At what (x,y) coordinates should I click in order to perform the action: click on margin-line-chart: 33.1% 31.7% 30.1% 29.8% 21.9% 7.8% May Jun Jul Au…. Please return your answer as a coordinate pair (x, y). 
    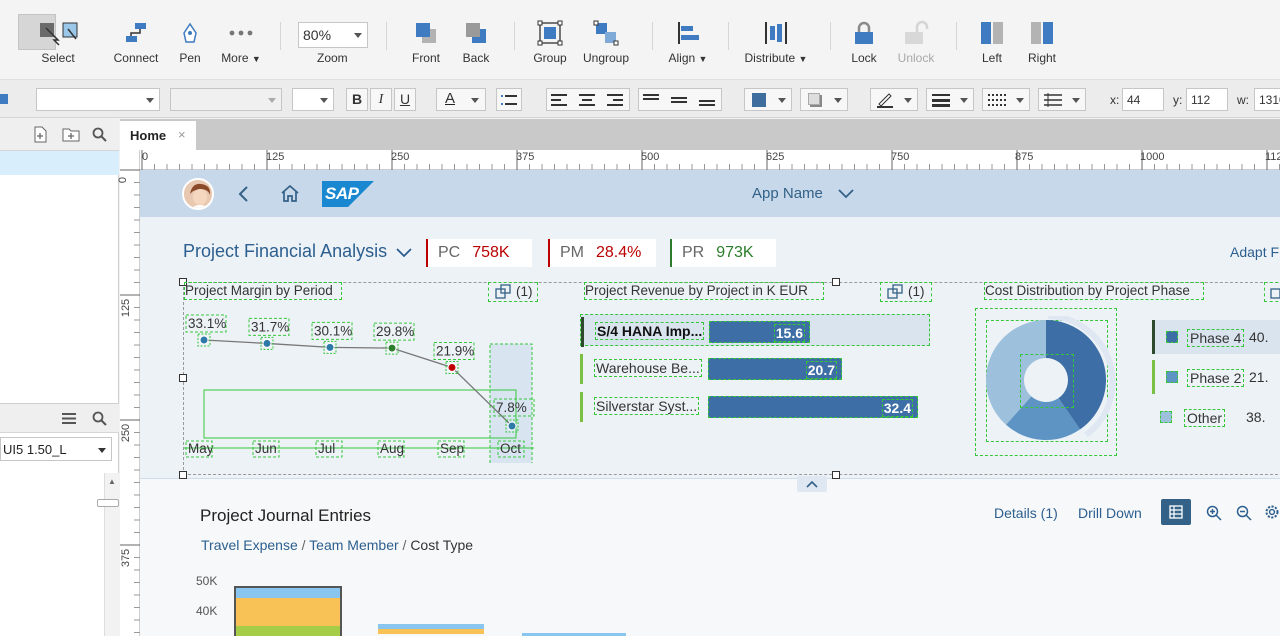
    Looking at the image, I should click on (364, 385).